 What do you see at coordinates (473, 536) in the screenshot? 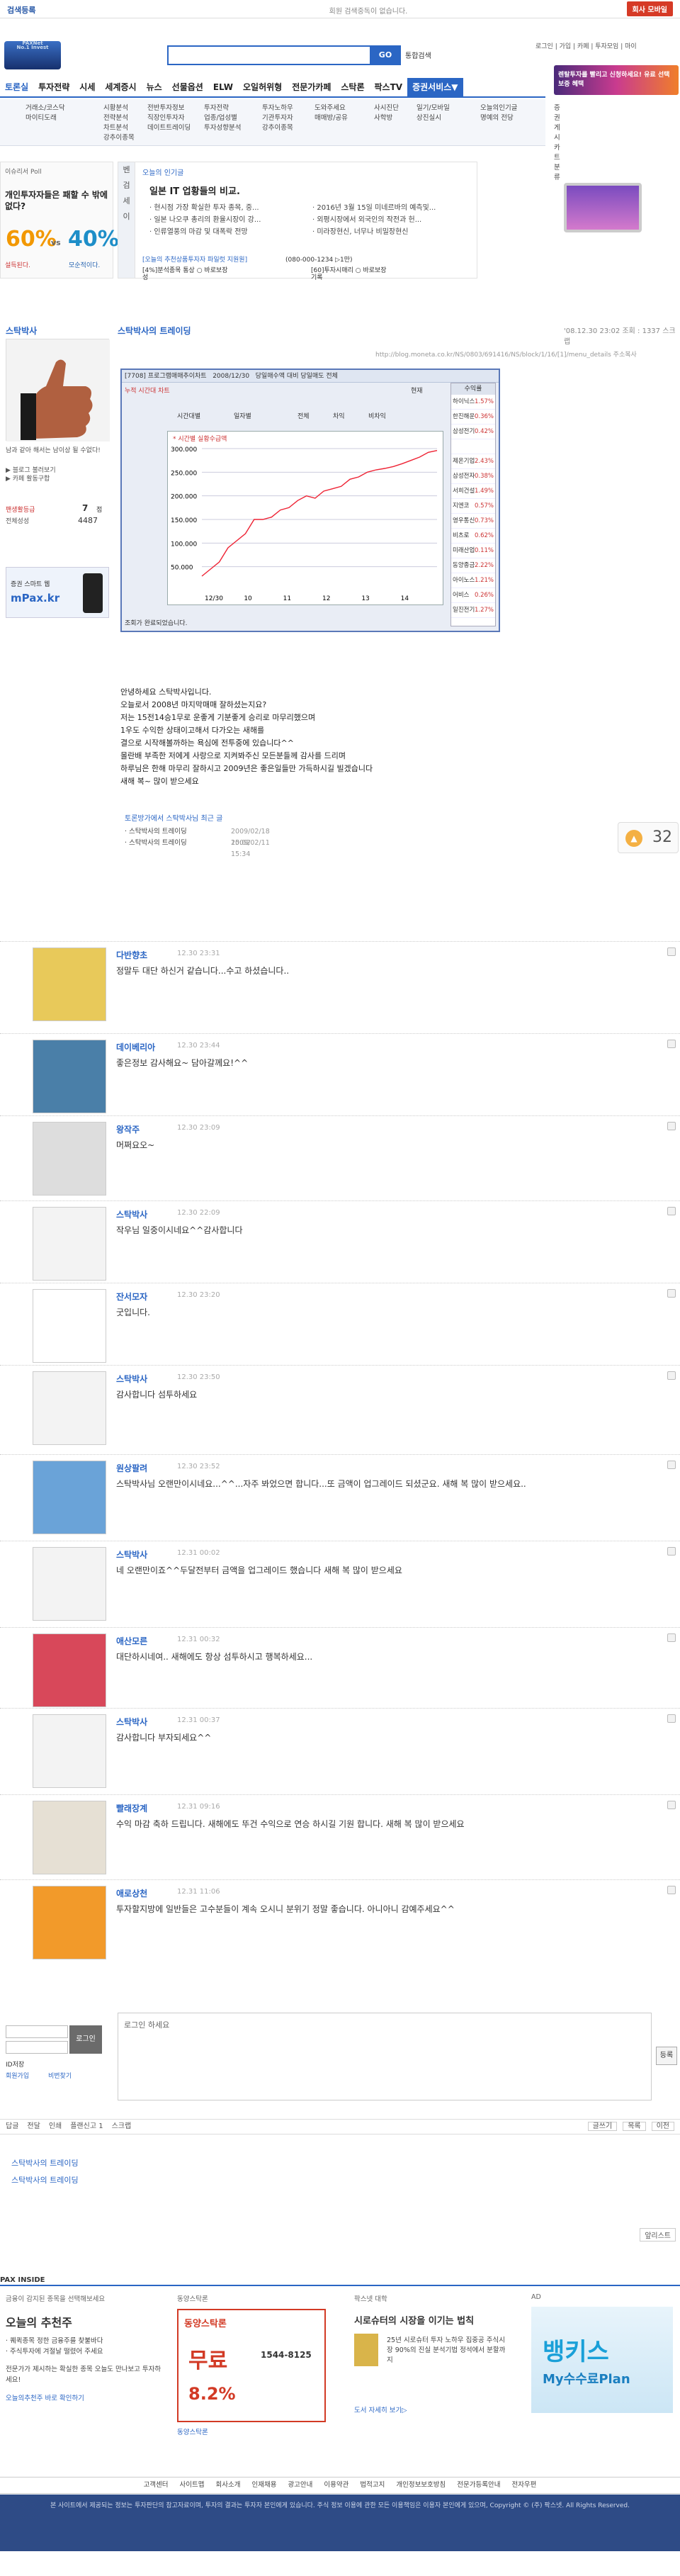
I see `stock-row: 비츠로 0.62%` at bounding box center [473, 536].